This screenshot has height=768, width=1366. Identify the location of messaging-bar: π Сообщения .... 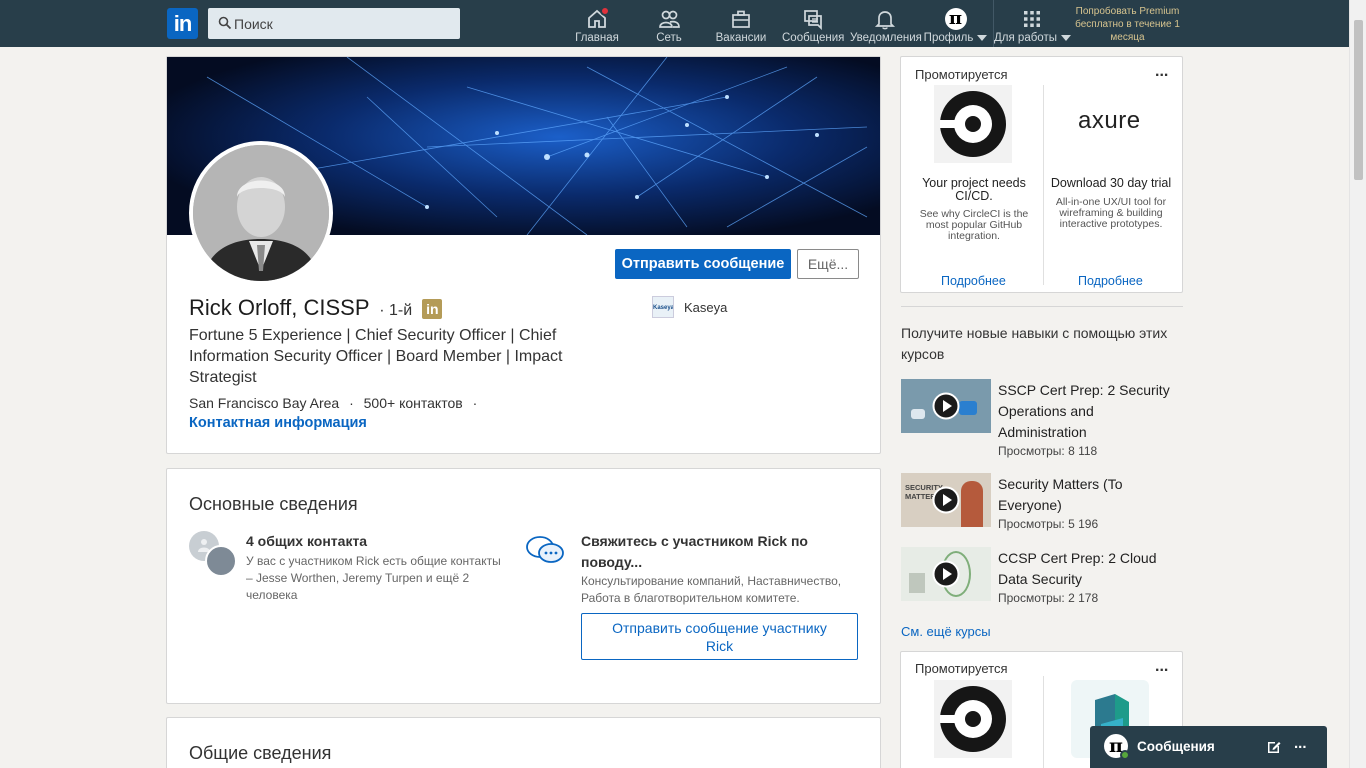
(1208, 747).